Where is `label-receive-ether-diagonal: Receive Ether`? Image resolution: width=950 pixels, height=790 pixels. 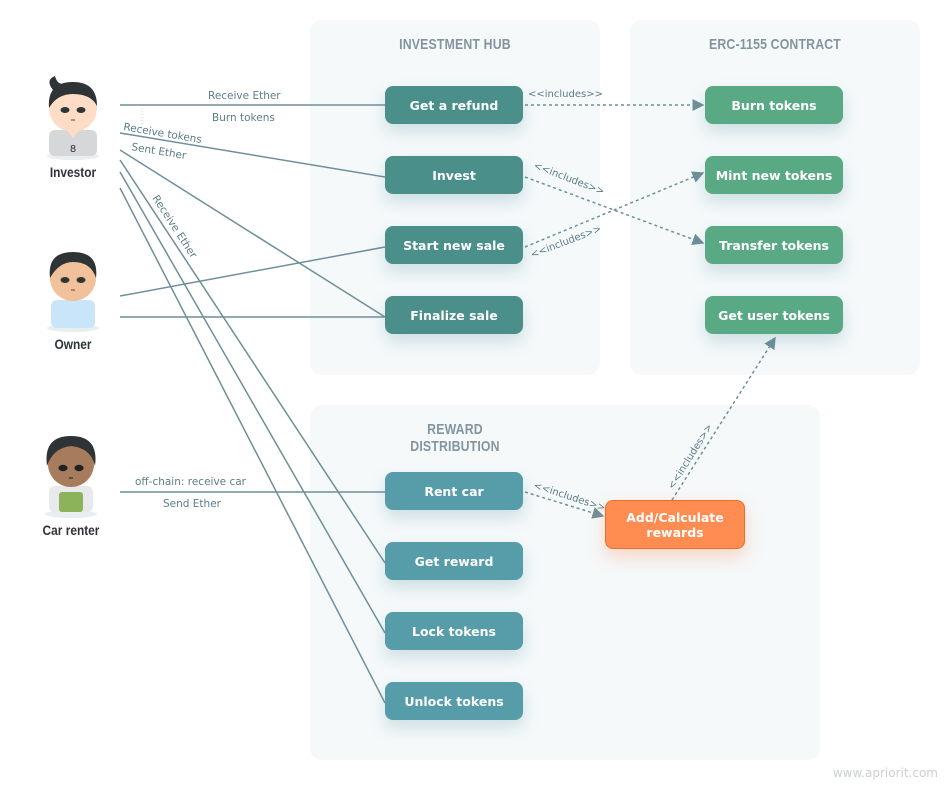
label-receive-ether-diagonal: Receive Ether is located at coordinates (174, 227).